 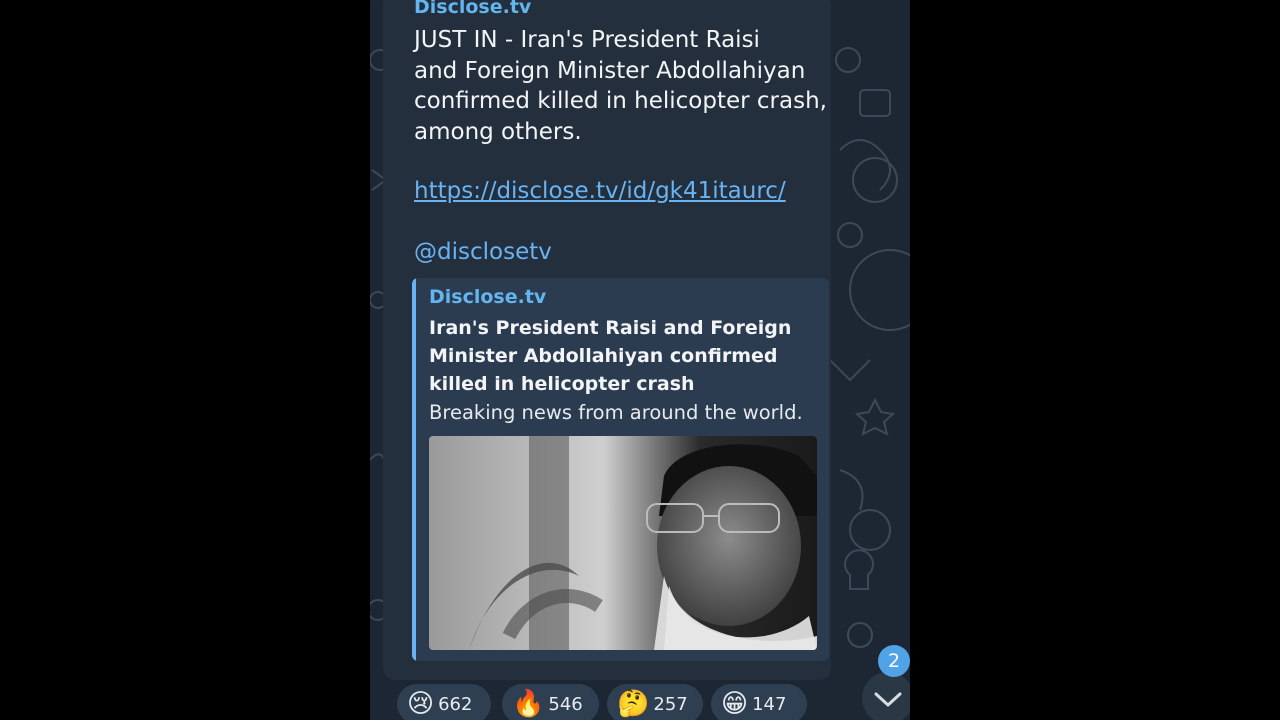 I want to click on channel-mention: @disclosetv, so click(x=483, y=252).